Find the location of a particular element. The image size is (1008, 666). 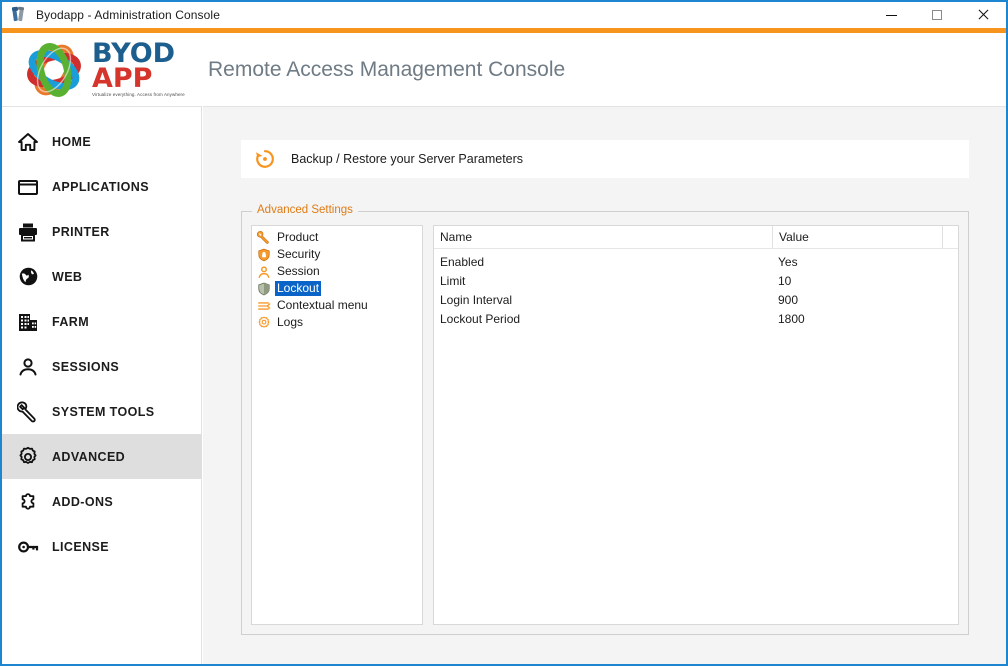

cell-value: Yes is located at coordinates (788, 261).